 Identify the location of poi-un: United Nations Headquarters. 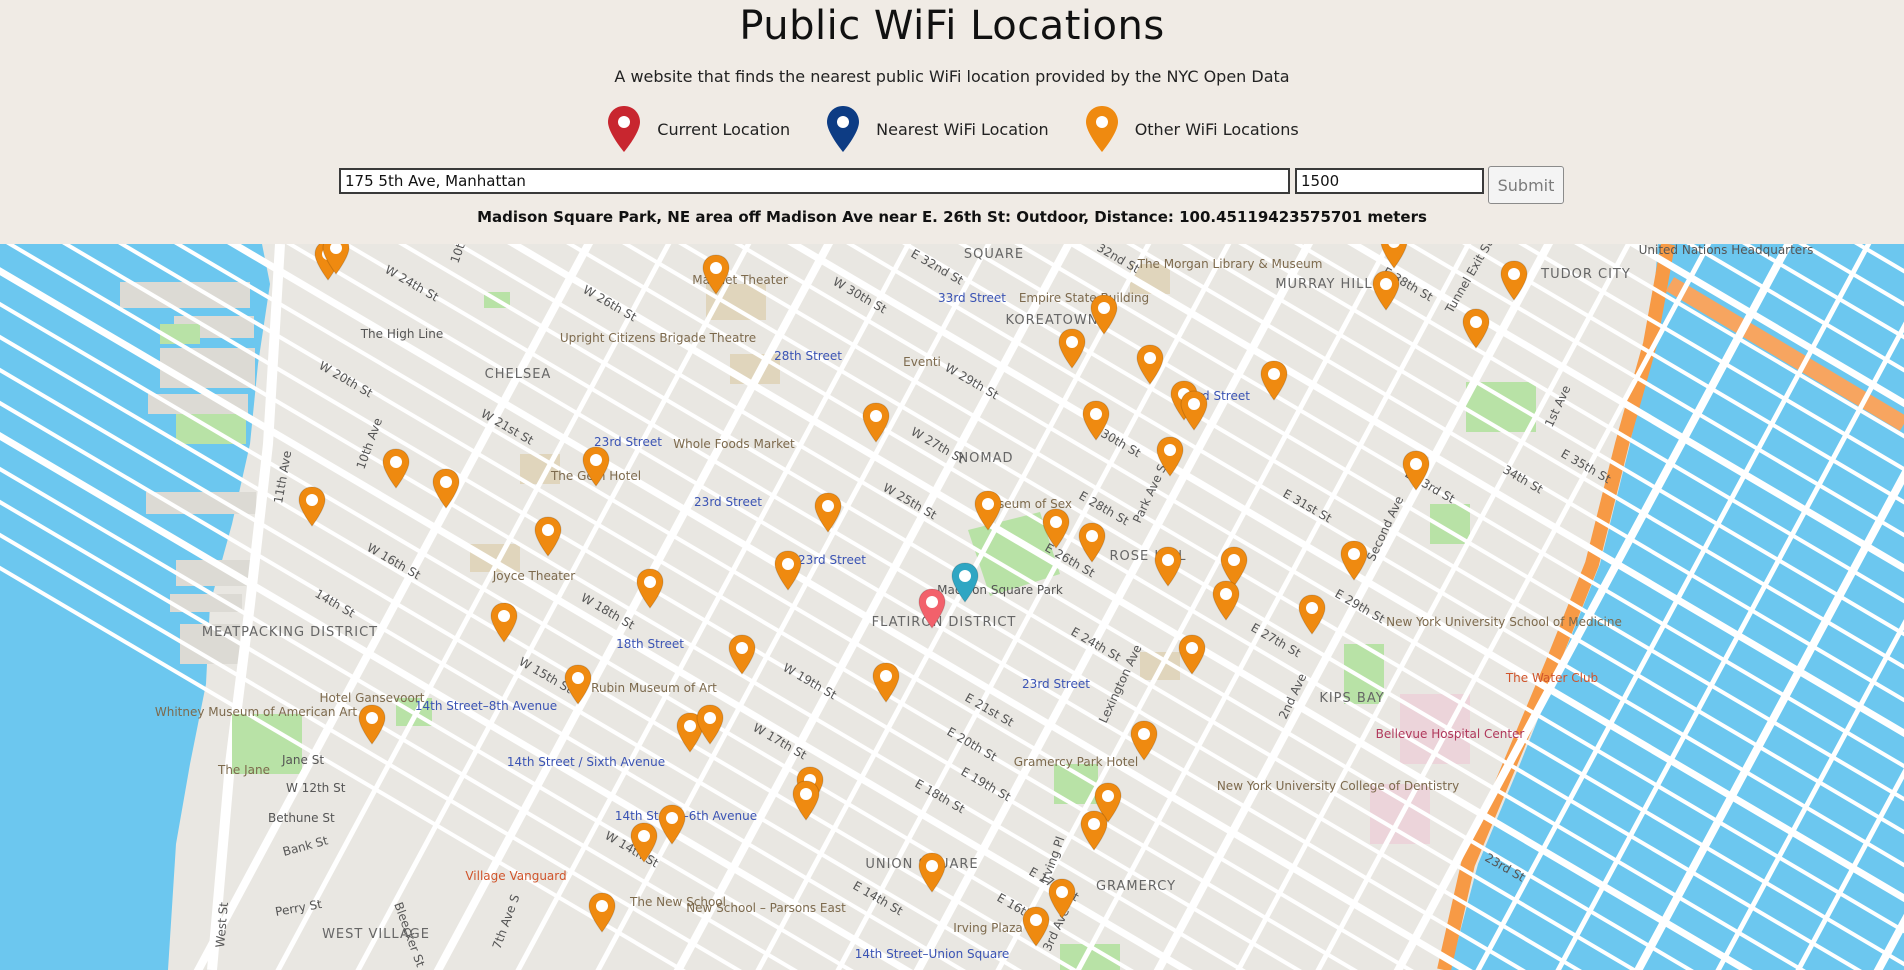
(1726, 250).